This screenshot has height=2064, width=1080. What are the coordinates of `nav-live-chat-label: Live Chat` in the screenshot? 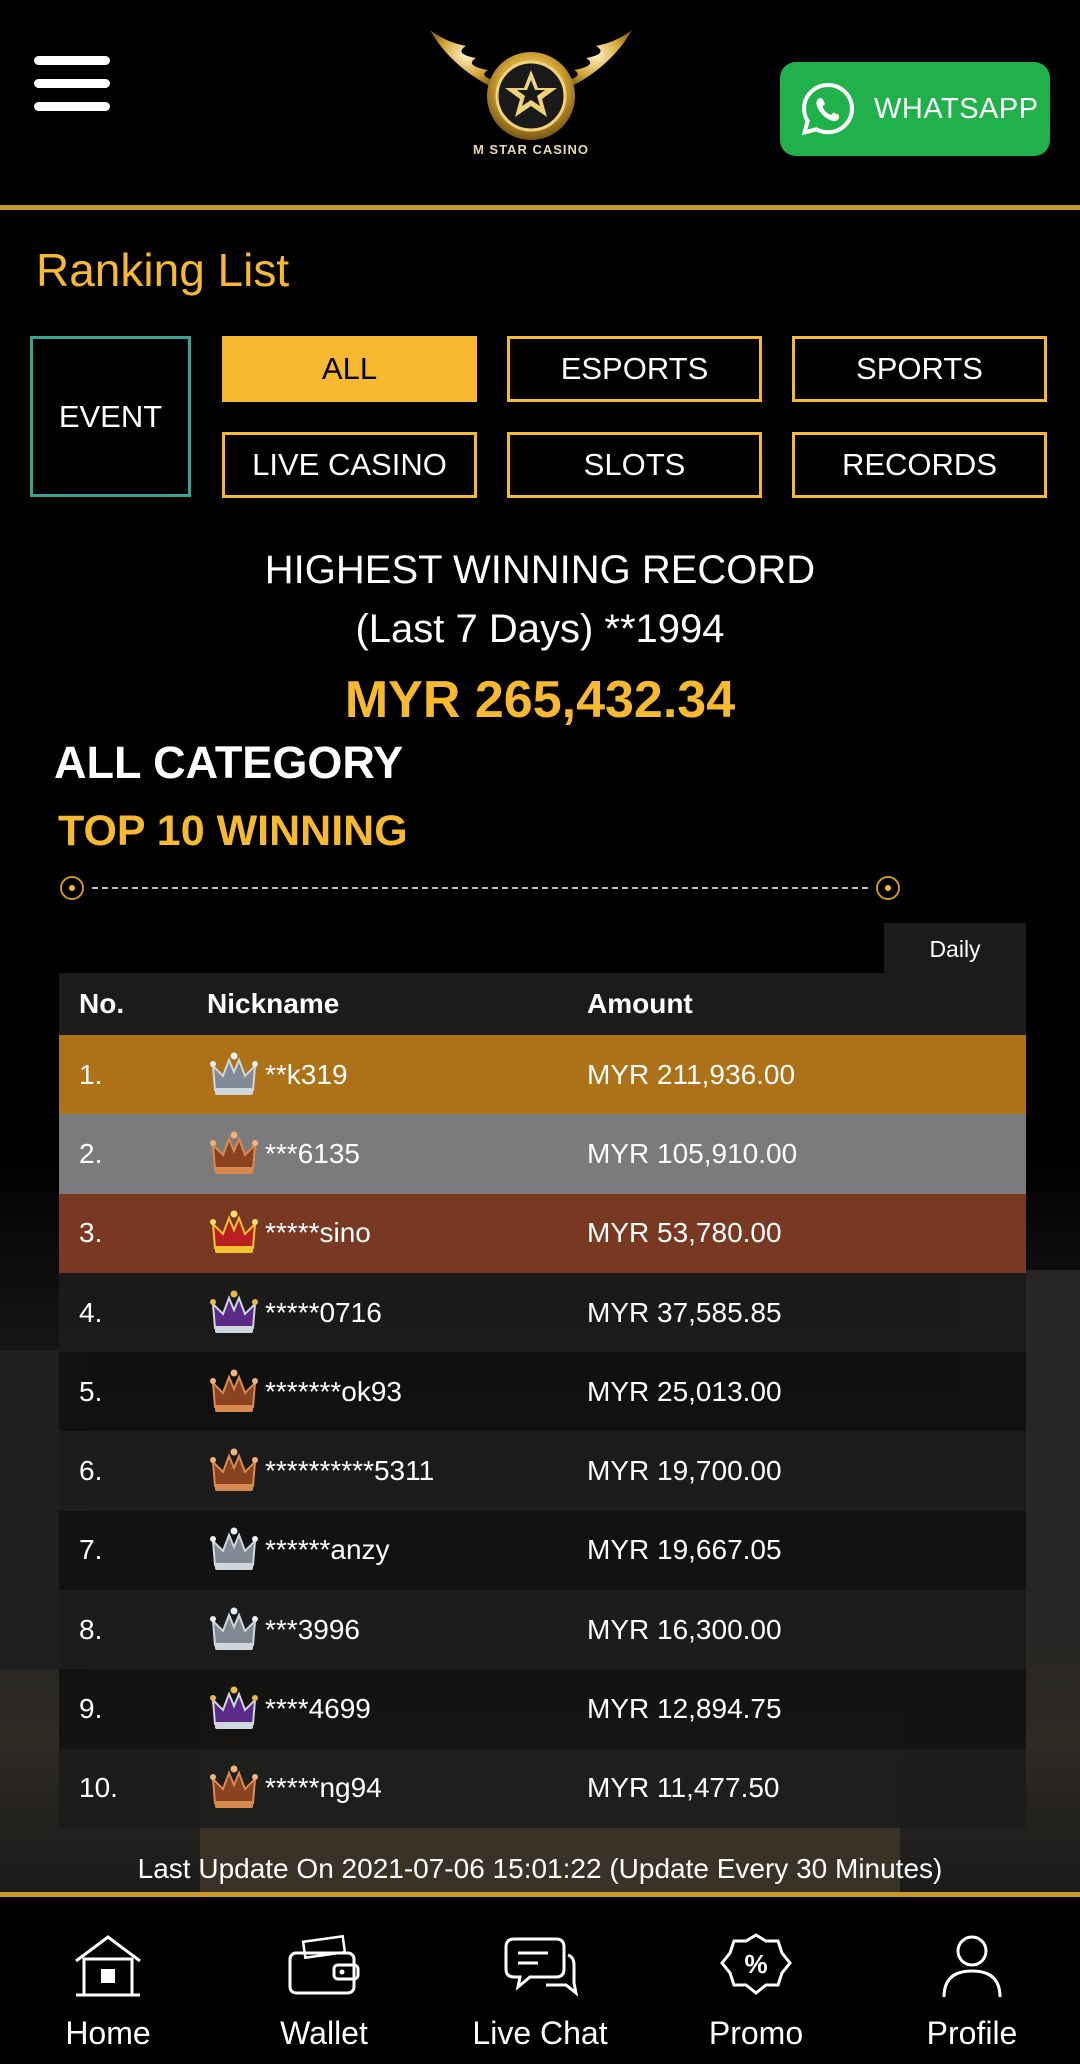 It's located at (540, 2033).